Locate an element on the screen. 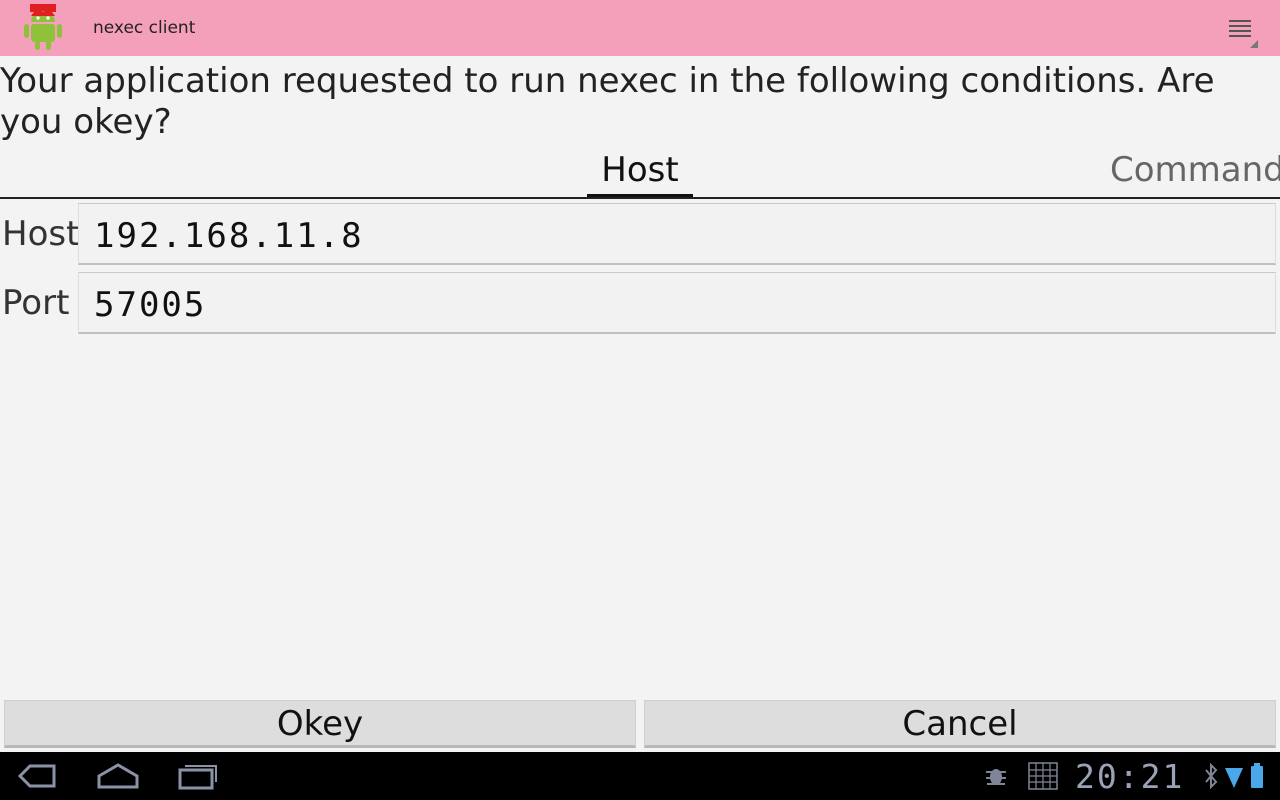  port-value: 57005 is located at coordinates (150, 305).